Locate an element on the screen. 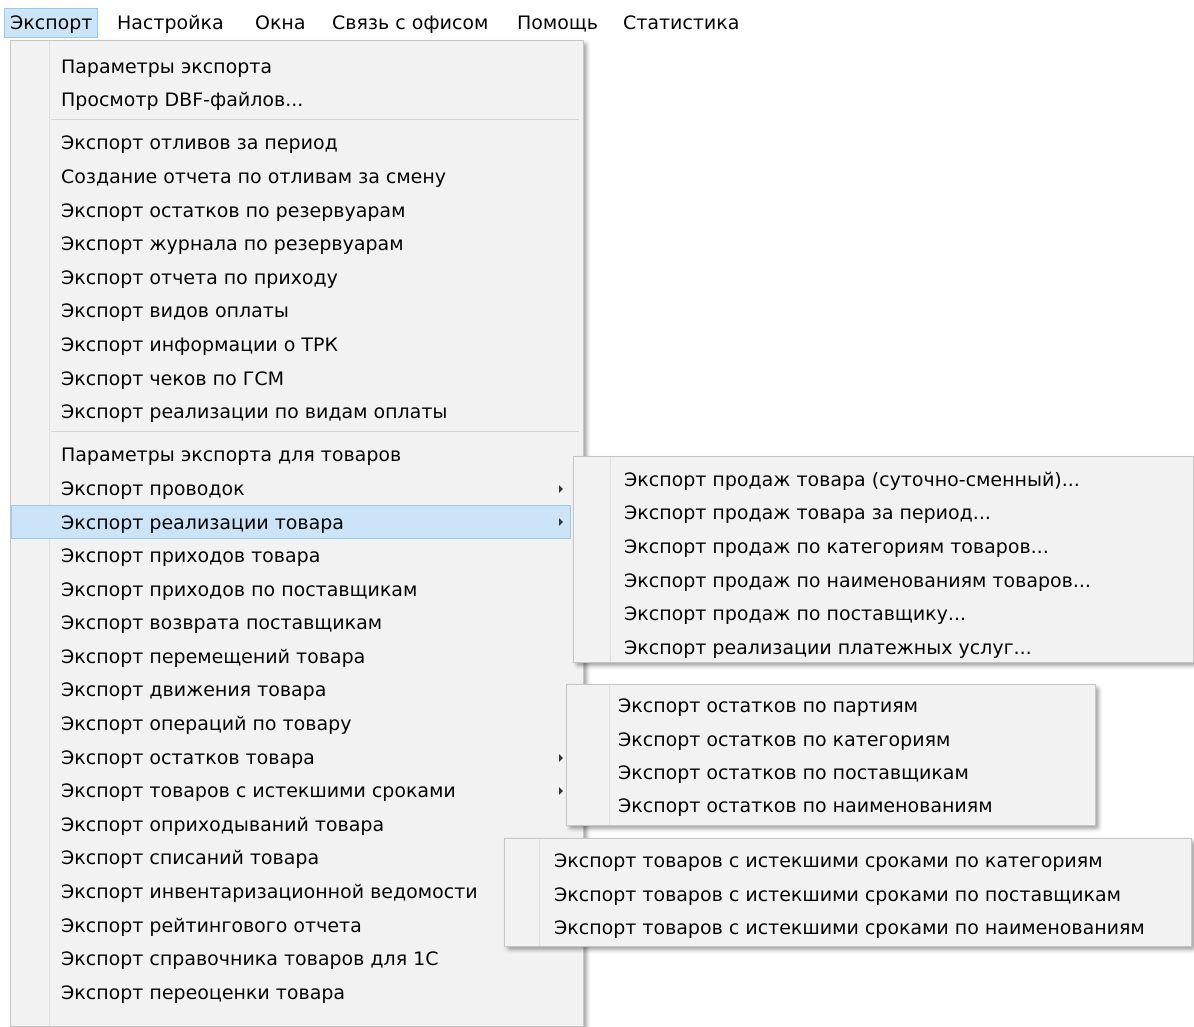 Image resolution: width=1194 pixels, height=1027 pixels. menu-item-export-writeoffs: Экспорт списаний товара is located at coordinates (190, 858).